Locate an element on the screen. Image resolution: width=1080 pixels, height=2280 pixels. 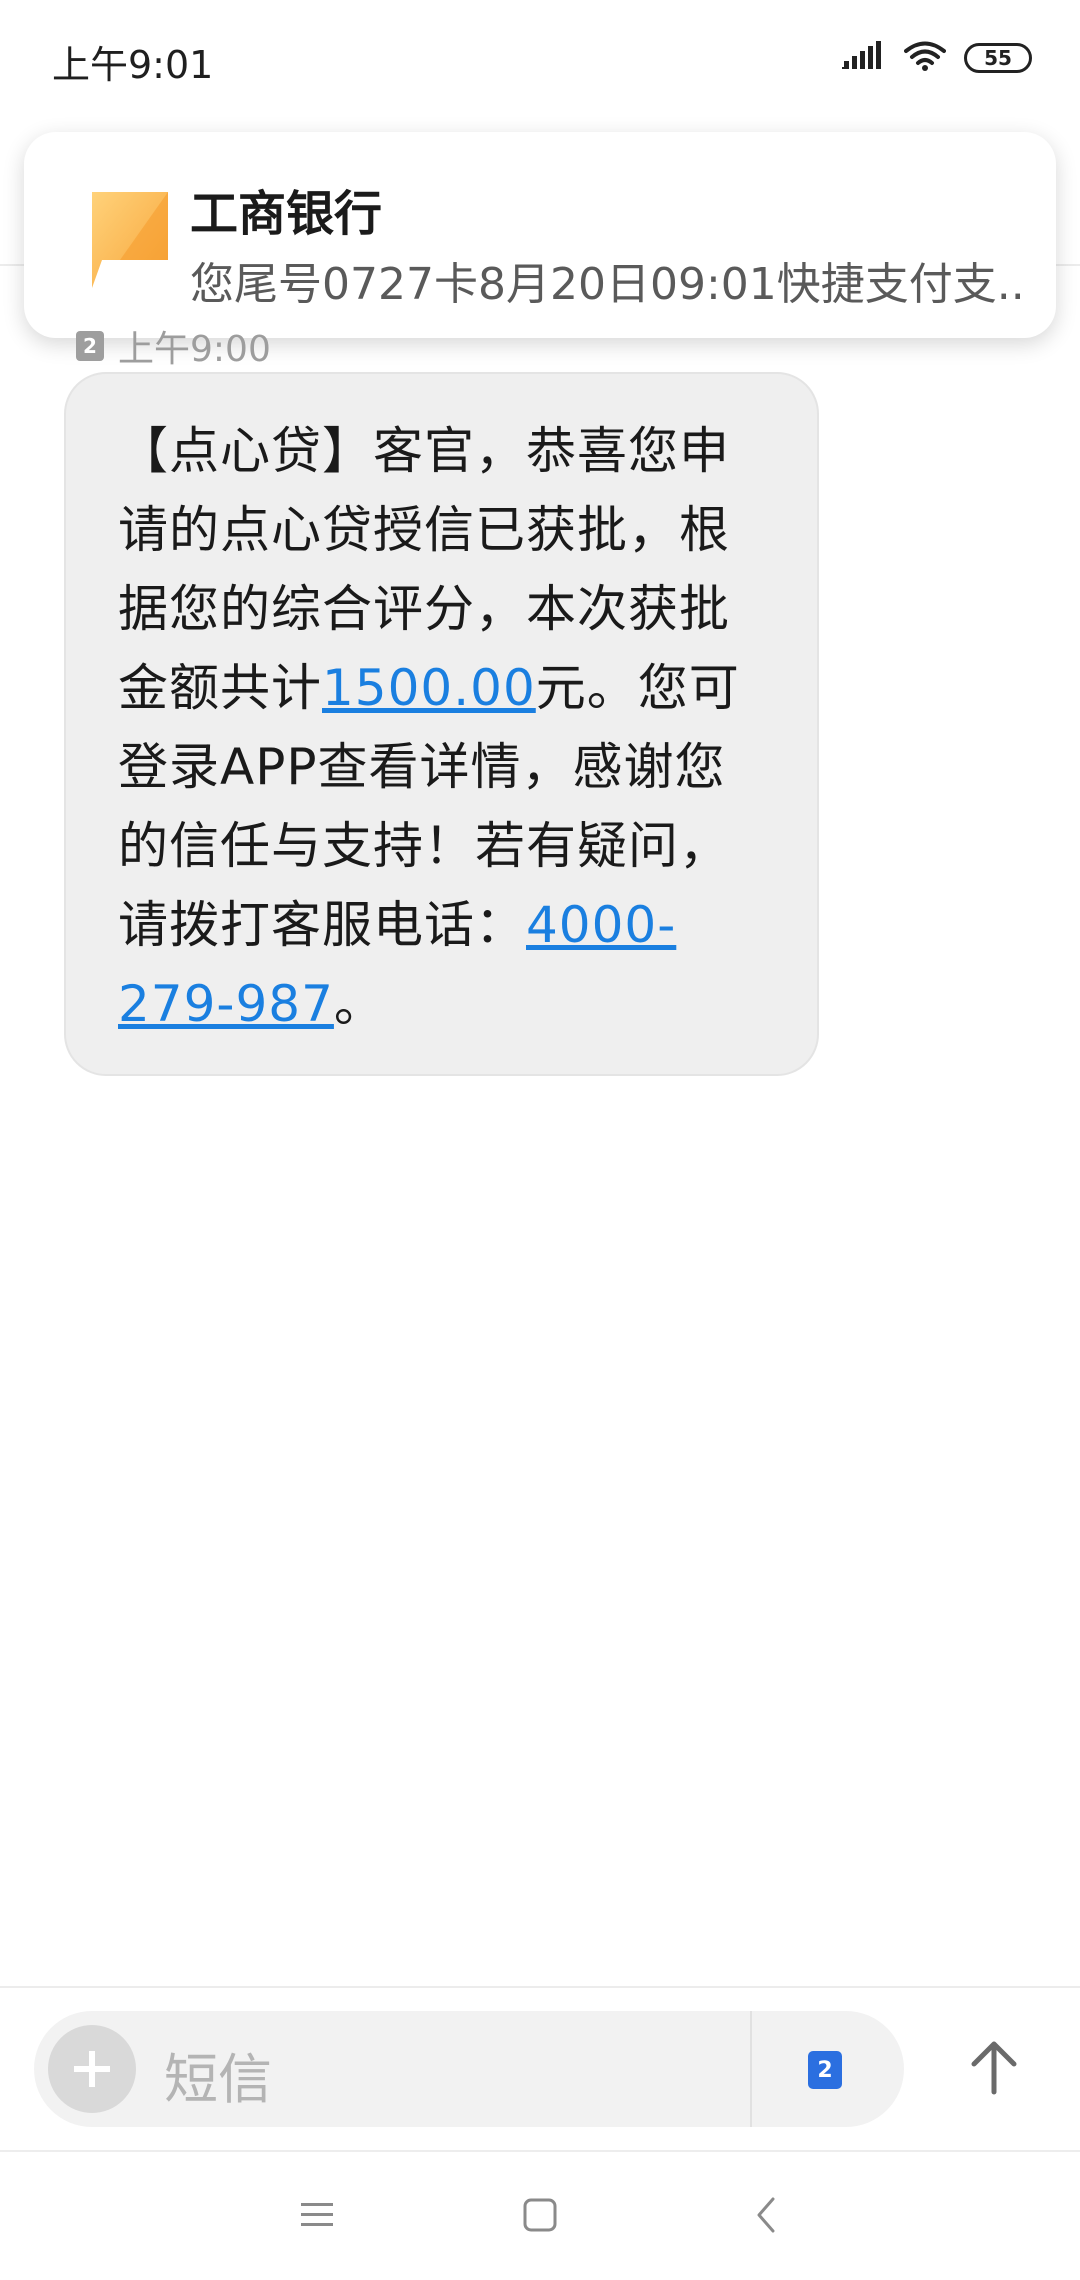
notification-body: 您尾号0727卡8月20日09:01快捷支付支.. is located at coordinates (607, 284).